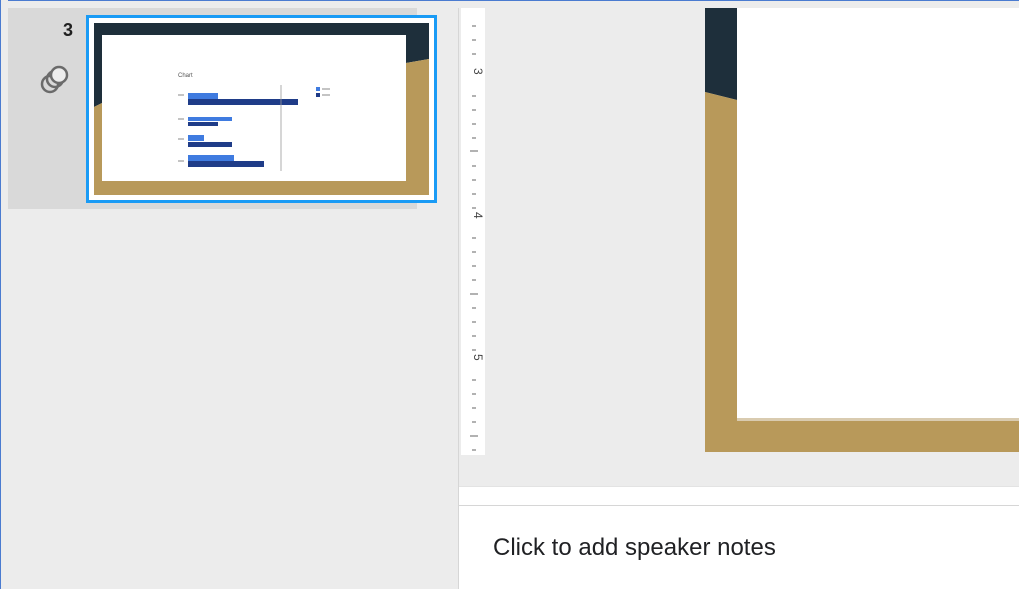 This screenshot has width=1019, height=589. I want to click on transition-icon, so click(54, 80).